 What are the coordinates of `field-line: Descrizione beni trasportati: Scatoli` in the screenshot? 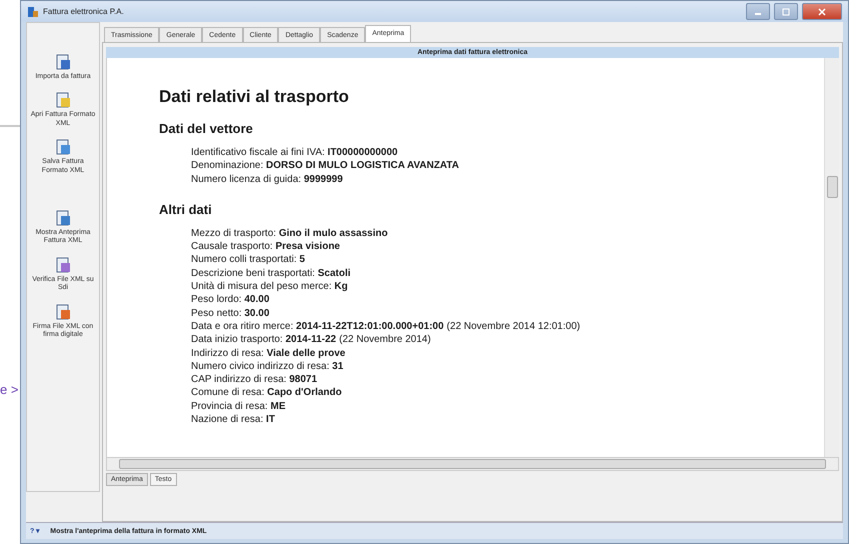 It's located at (271, 273).